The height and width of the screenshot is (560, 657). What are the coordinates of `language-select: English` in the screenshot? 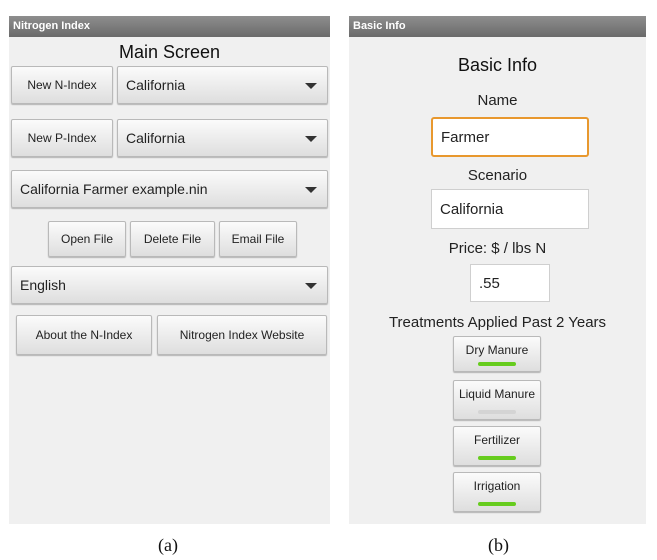 It's located at (169, 285).